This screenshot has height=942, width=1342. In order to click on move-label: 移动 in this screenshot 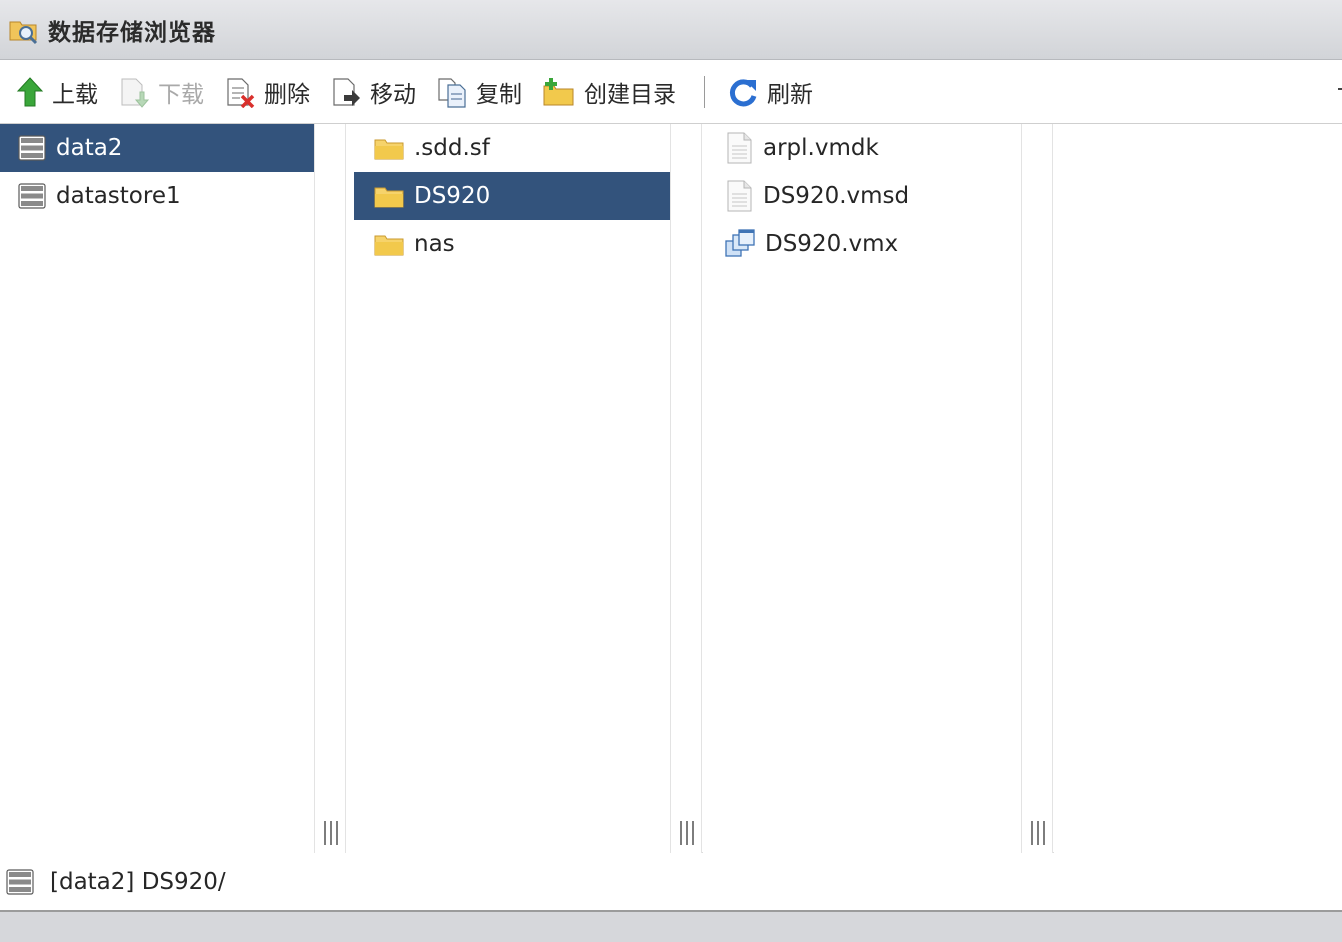, I will do `click(393, 94)`.